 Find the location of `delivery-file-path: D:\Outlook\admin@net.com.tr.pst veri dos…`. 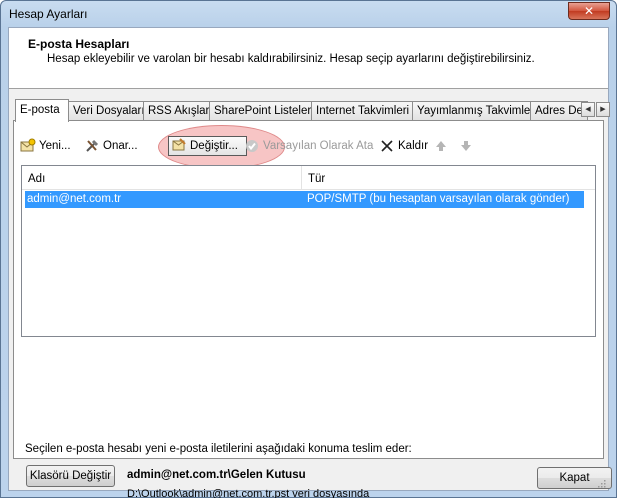

delivery-file-path: D:\Outlook\admin@net.com.tr.pst veri dos… is located at coordinates (248, 493).